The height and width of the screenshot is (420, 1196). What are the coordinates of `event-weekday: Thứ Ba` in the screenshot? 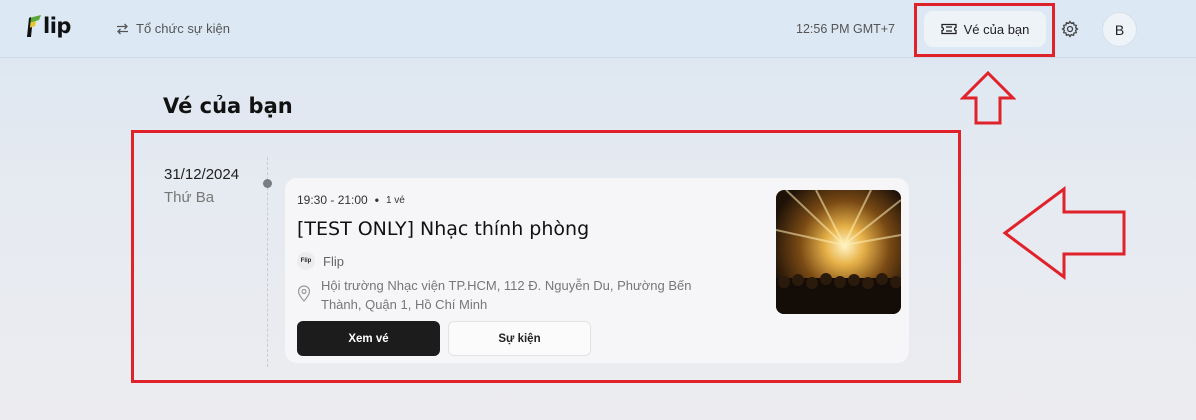 It's located at (189, 197).